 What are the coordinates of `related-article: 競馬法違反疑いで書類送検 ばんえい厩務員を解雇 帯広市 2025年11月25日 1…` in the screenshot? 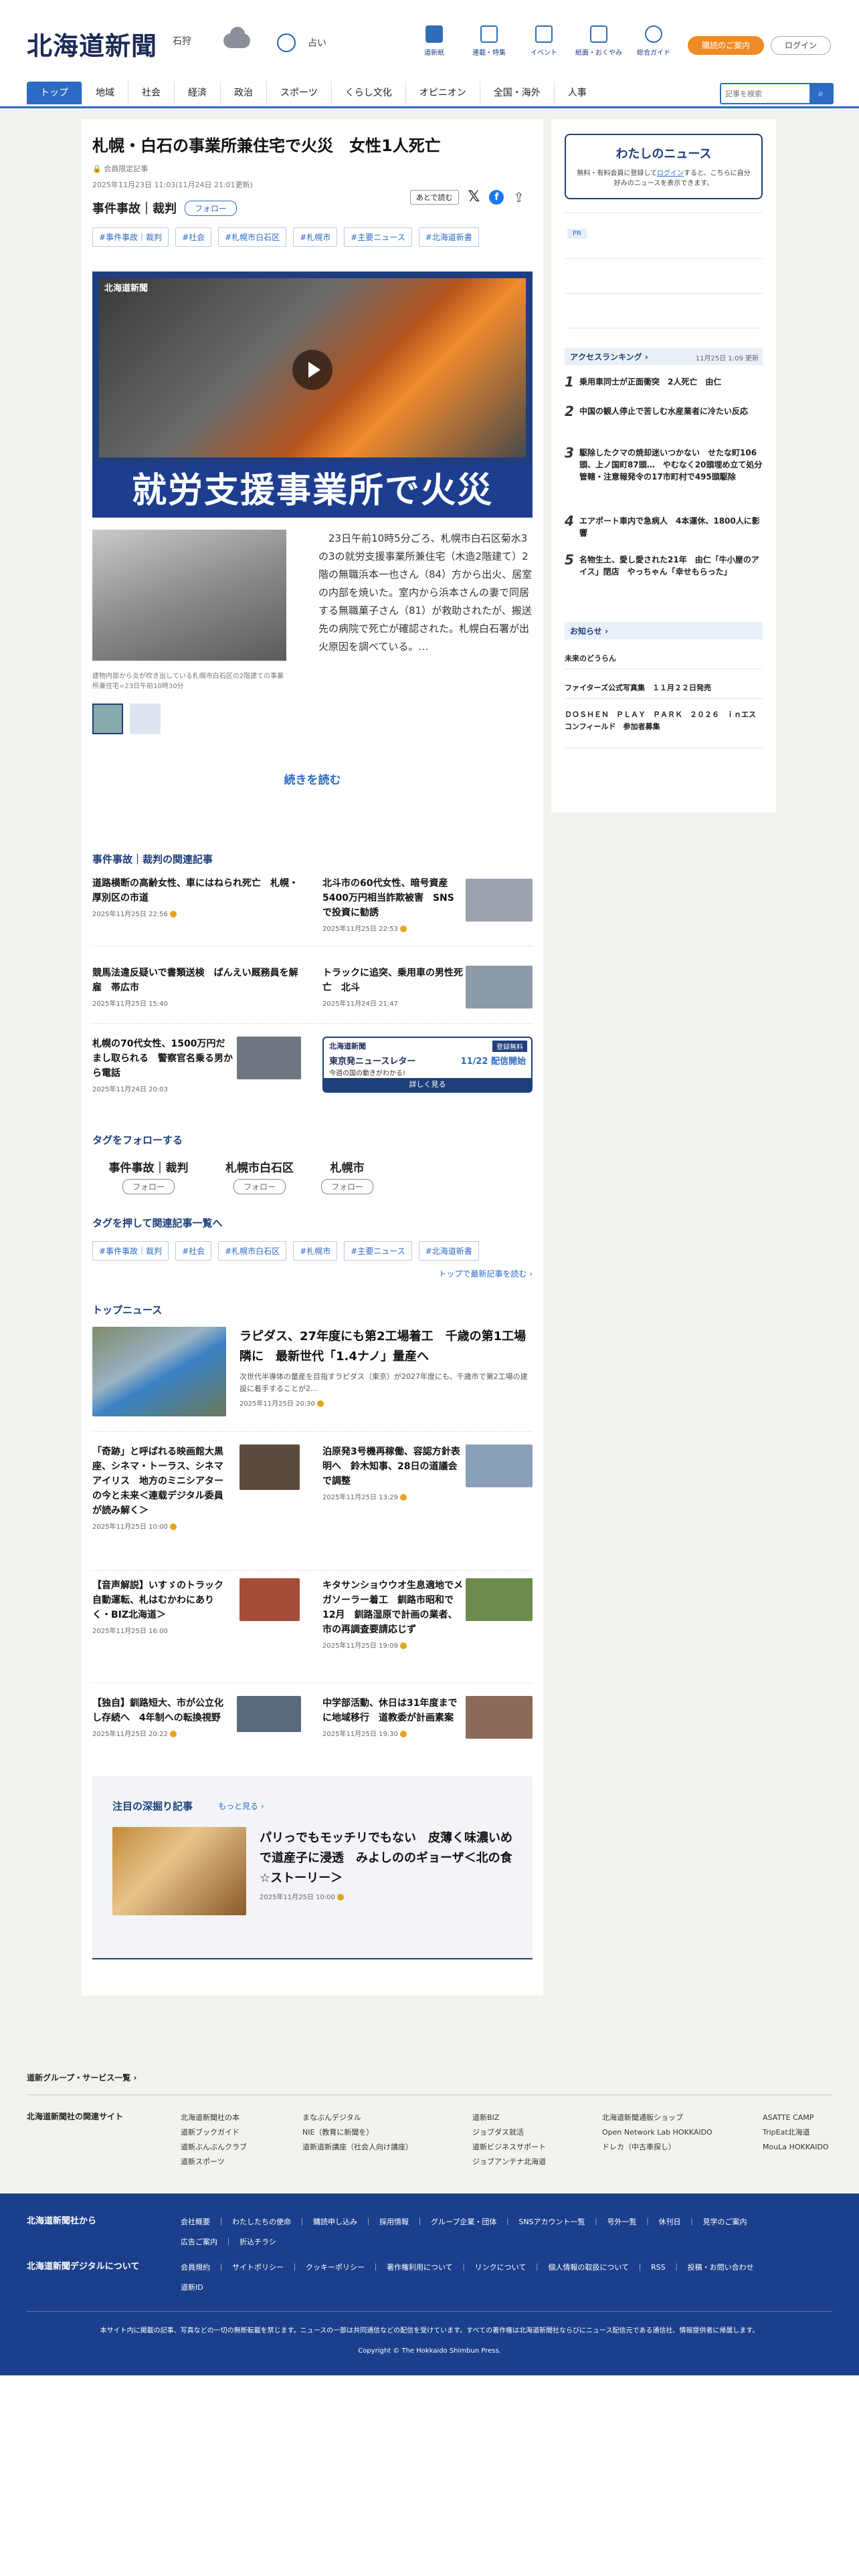 It's located at (199, 987).